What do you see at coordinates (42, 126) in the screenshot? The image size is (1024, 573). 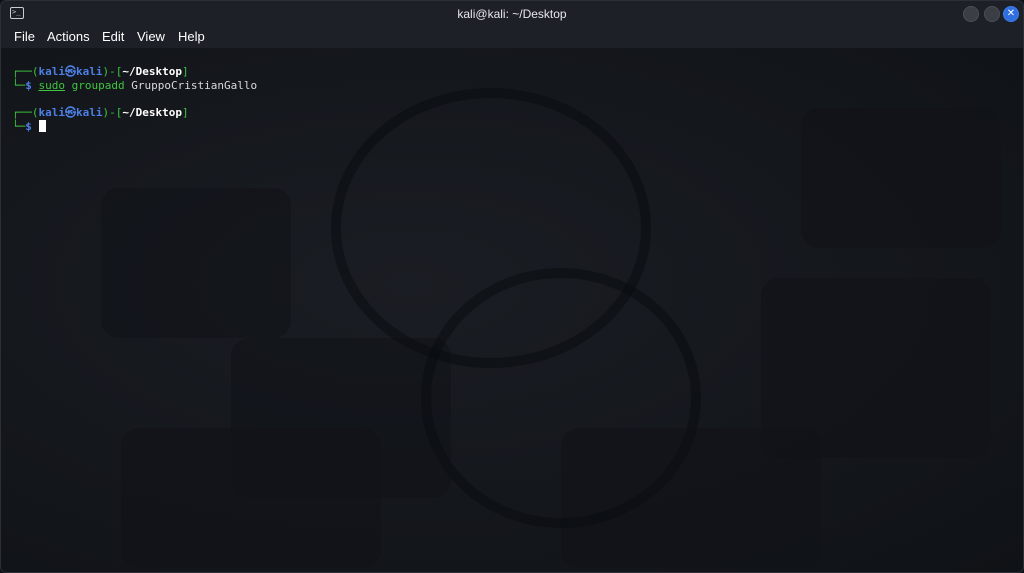 I see `text-cursor` at bounding box center [42, 126].